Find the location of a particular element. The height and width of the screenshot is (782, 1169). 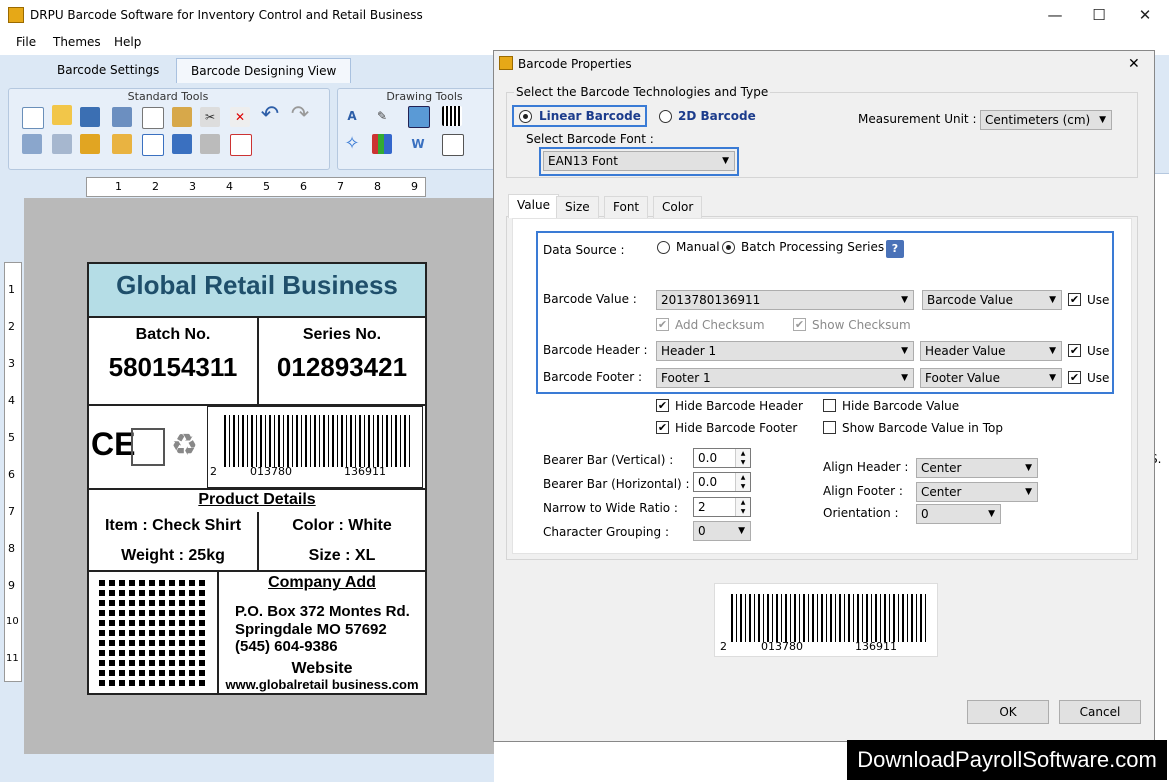

print-icon is located at coordinates (210, 144).